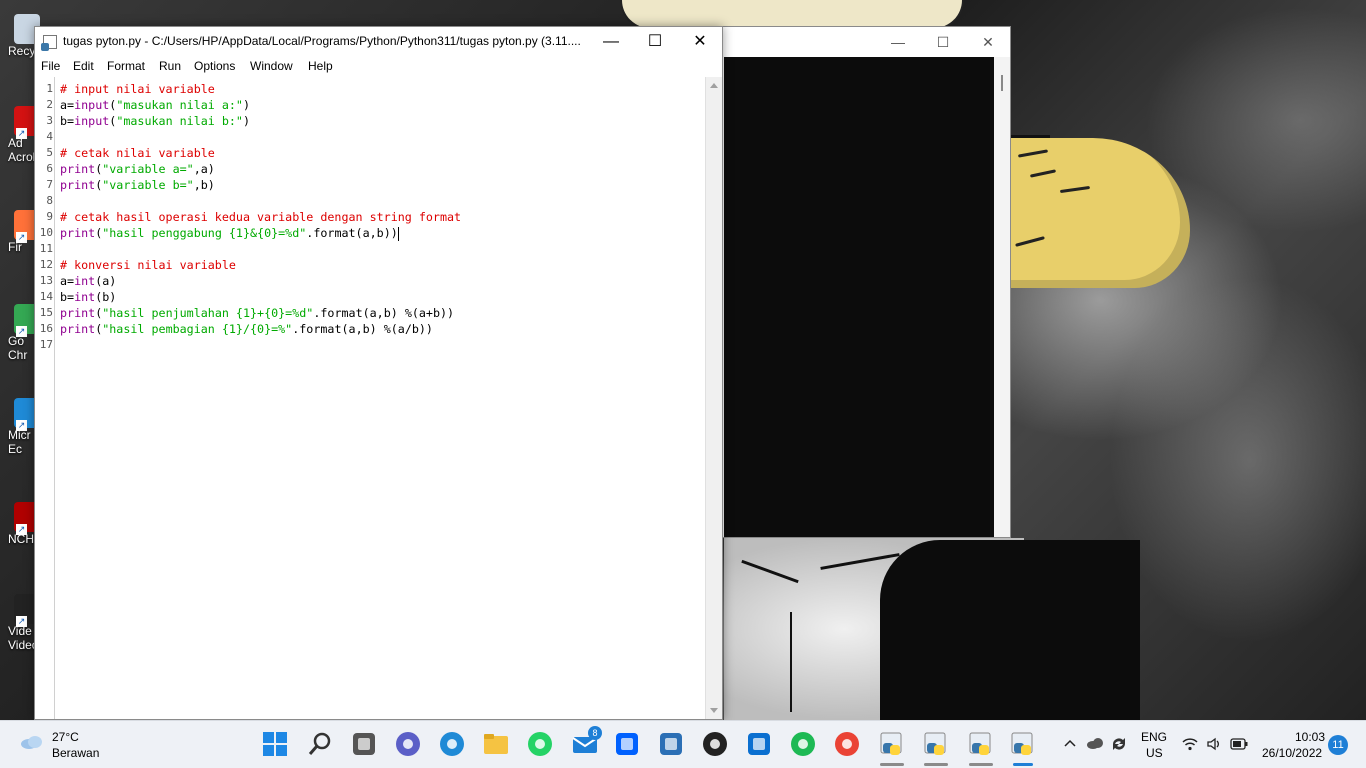 This screenshot has height=768, width=1366. Describe the element at coordinates (352, 233) in the screenshot. I see `code-token-plain: .format(a,b))` at that location.